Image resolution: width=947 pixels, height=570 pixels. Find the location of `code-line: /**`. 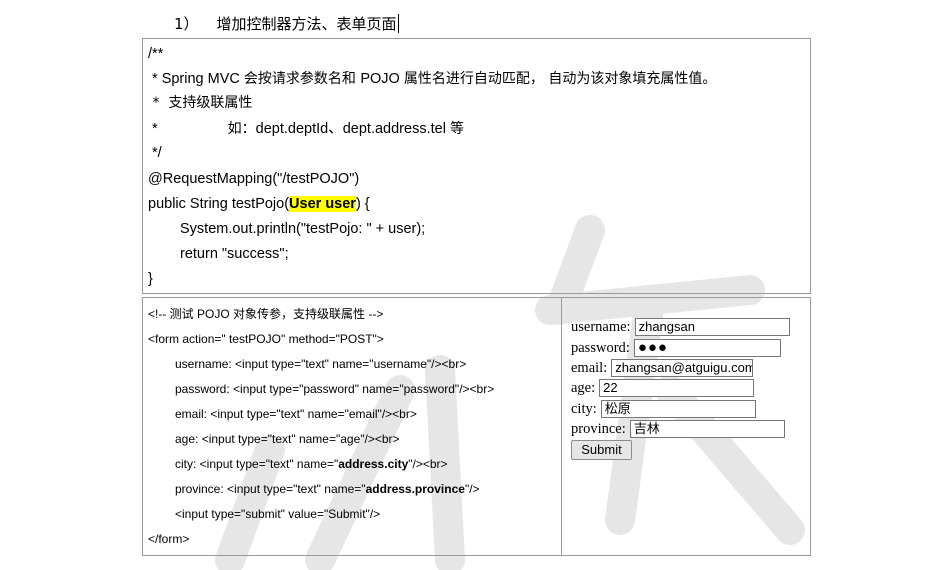

code-line: /** is located at coordinates (156, 54).